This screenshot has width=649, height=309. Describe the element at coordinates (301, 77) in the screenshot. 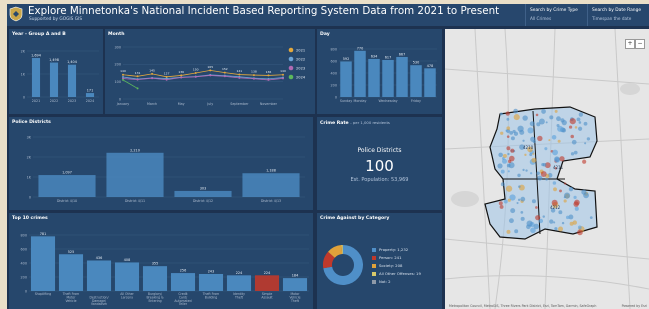

I see `legend-label-2024: 2024` at that location.